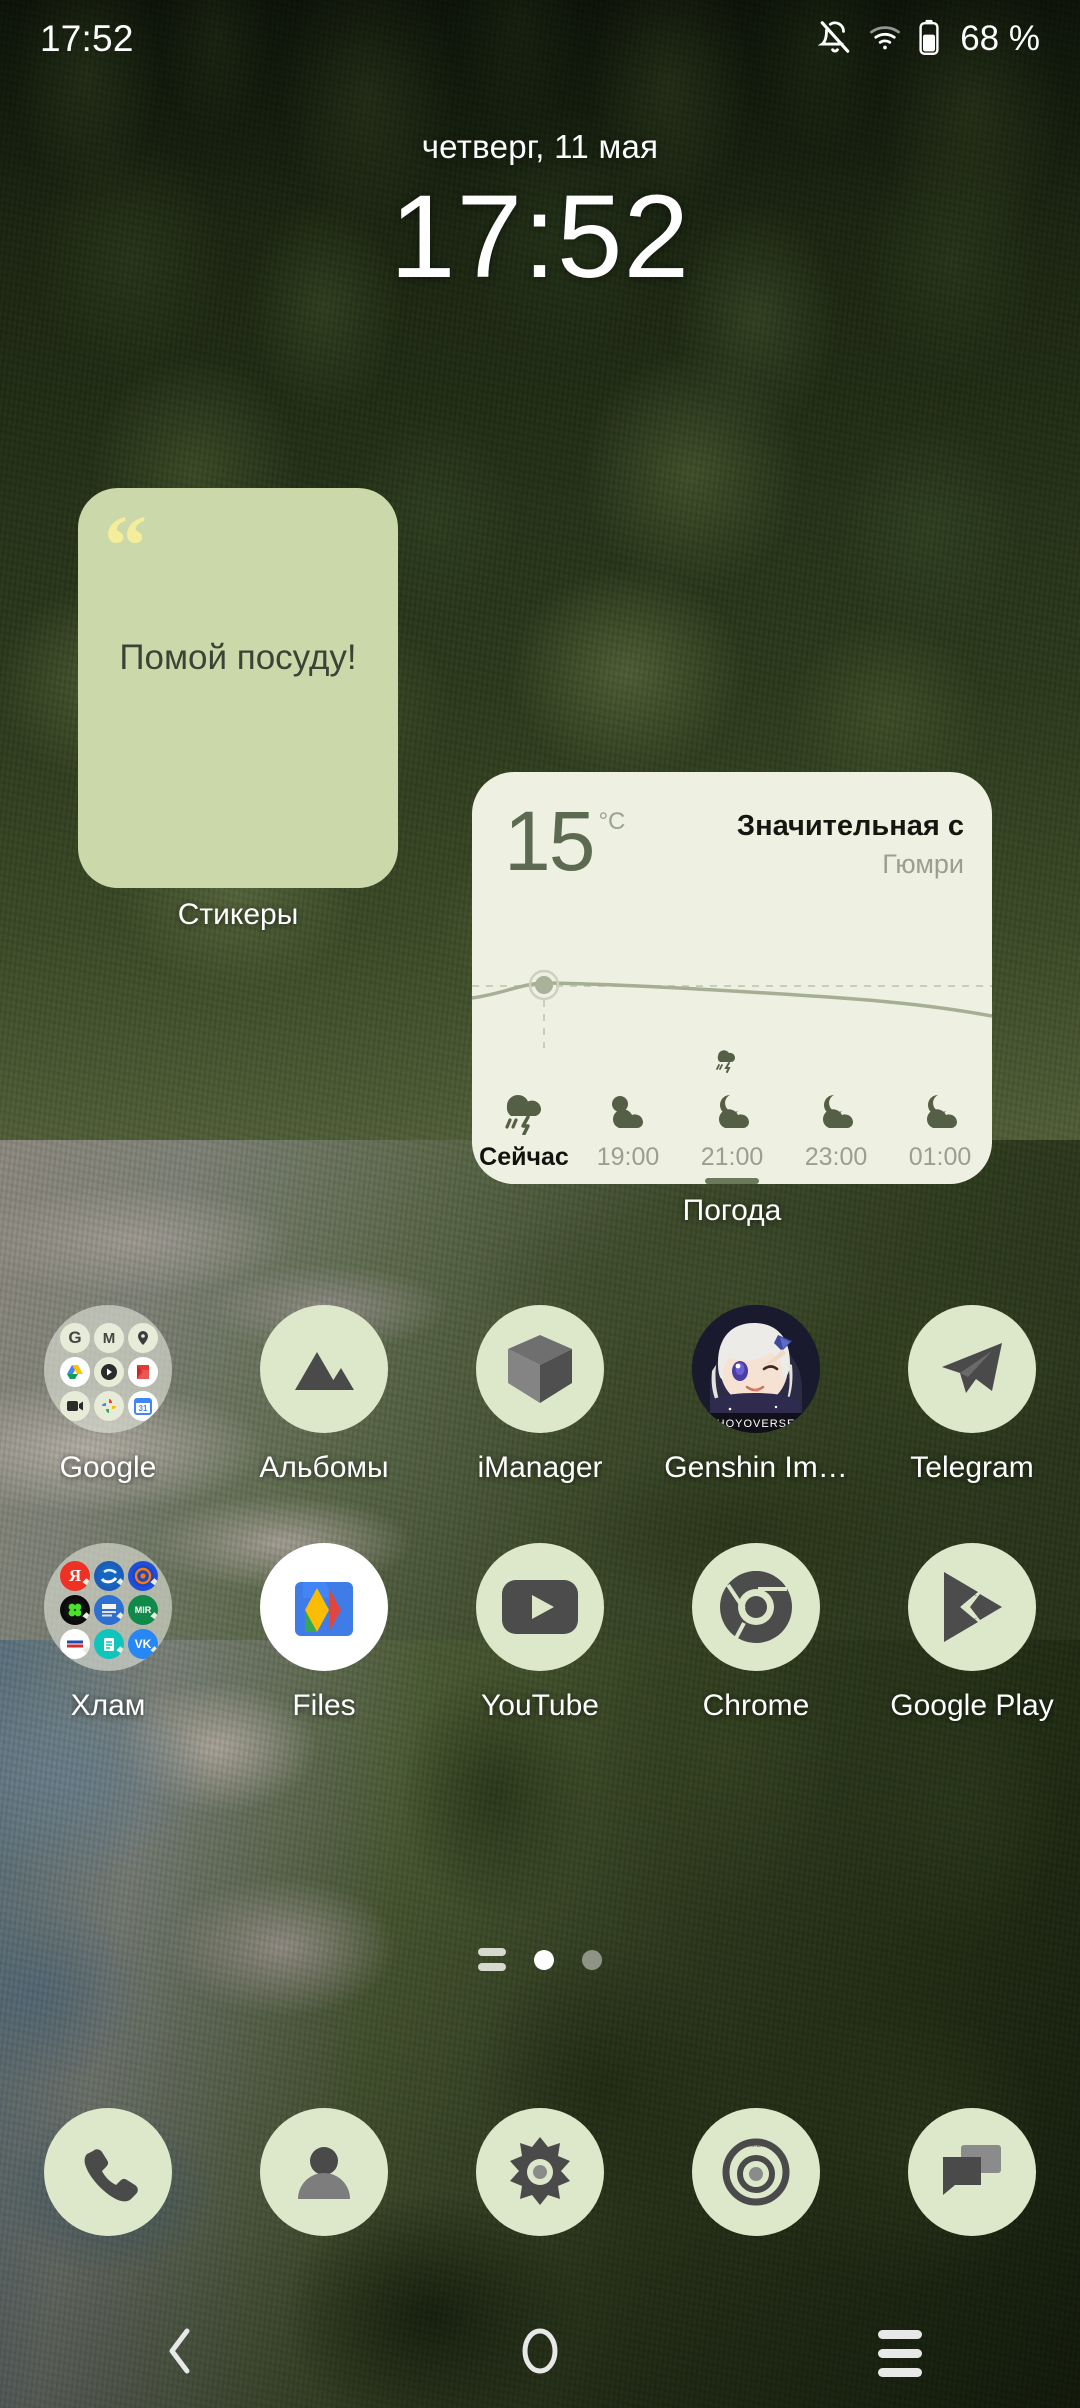  I want to click on maps-icon, so click(143, 1338).